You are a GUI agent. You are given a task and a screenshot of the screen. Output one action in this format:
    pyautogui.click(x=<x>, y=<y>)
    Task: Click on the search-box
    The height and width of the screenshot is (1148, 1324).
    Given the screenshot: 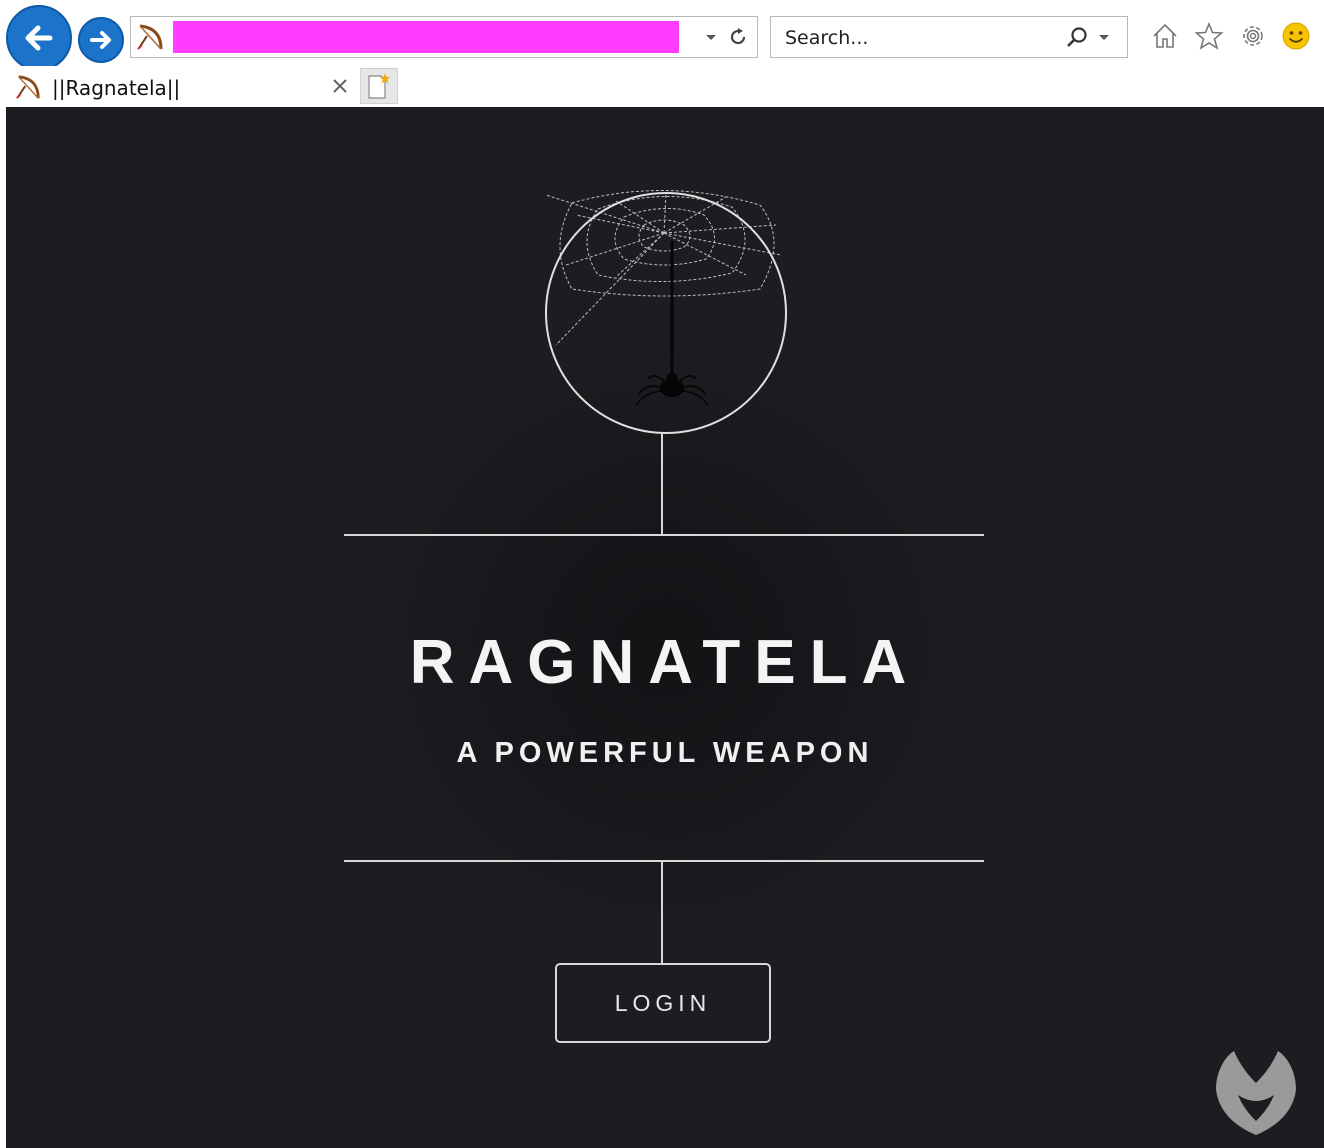 What is the action you would take?
    pyautogui.click(x=949, y=37)
    